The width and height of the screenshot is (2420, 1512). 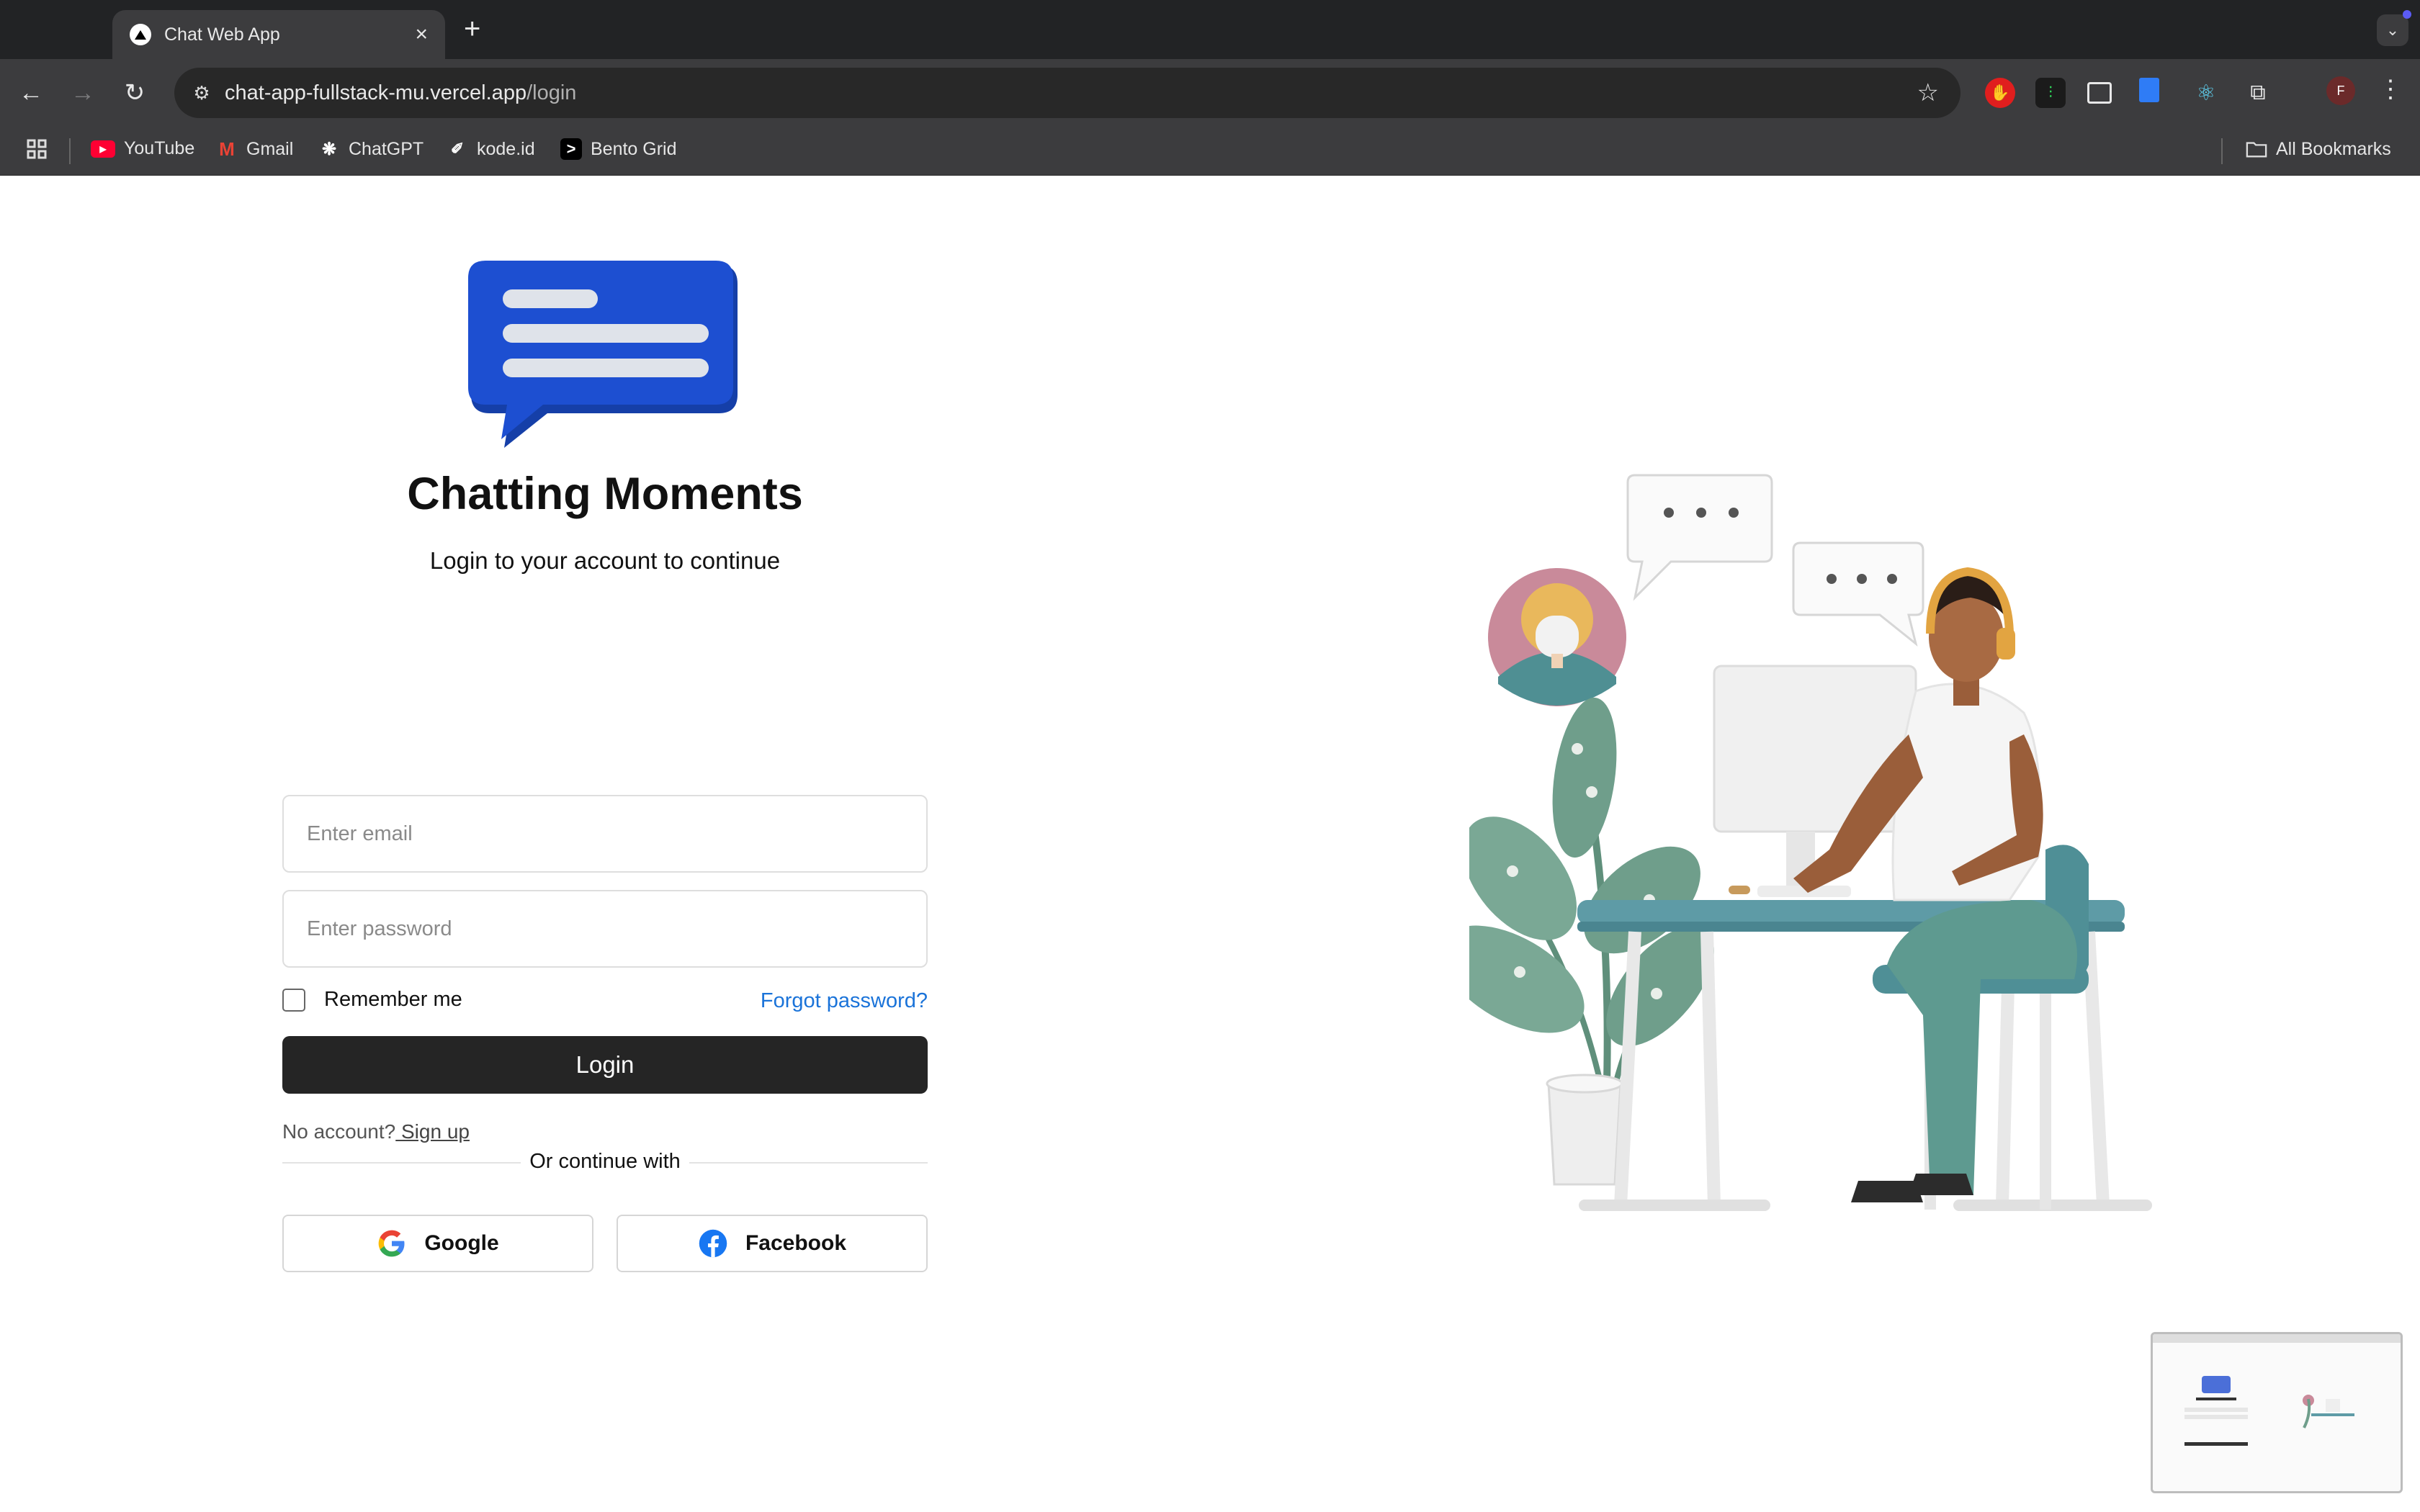 I want to click on facebook-login-button: Facebook, so click(x=772, y=1243).